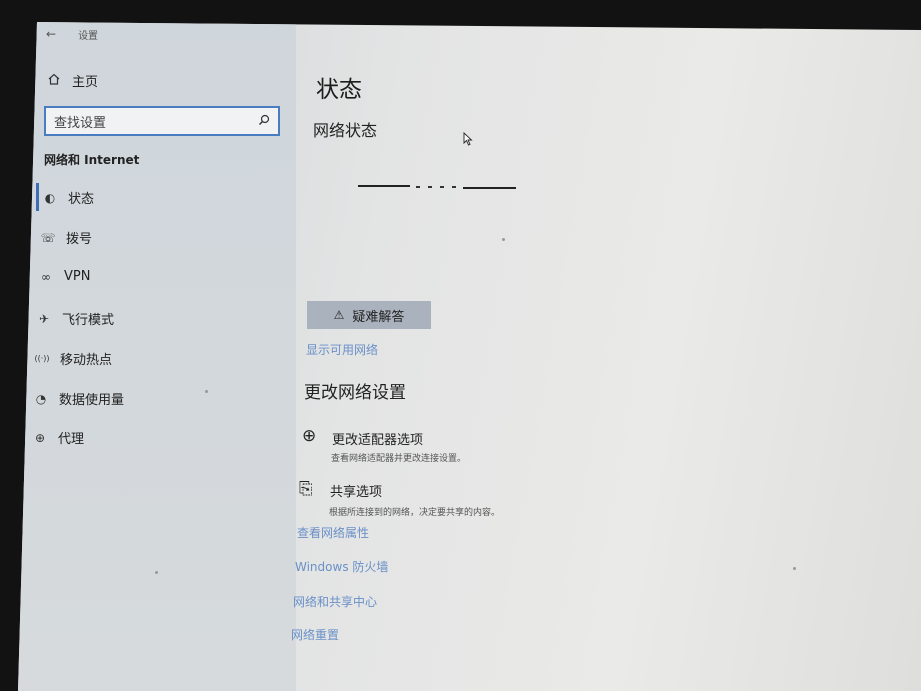 The height and width of the screenshot is (691, 921). What do you see at coordinates (335, 601) in the screenshot?
I see `network-sharing-center-link: 网络和共享中心` at bounding box center [335, 601].